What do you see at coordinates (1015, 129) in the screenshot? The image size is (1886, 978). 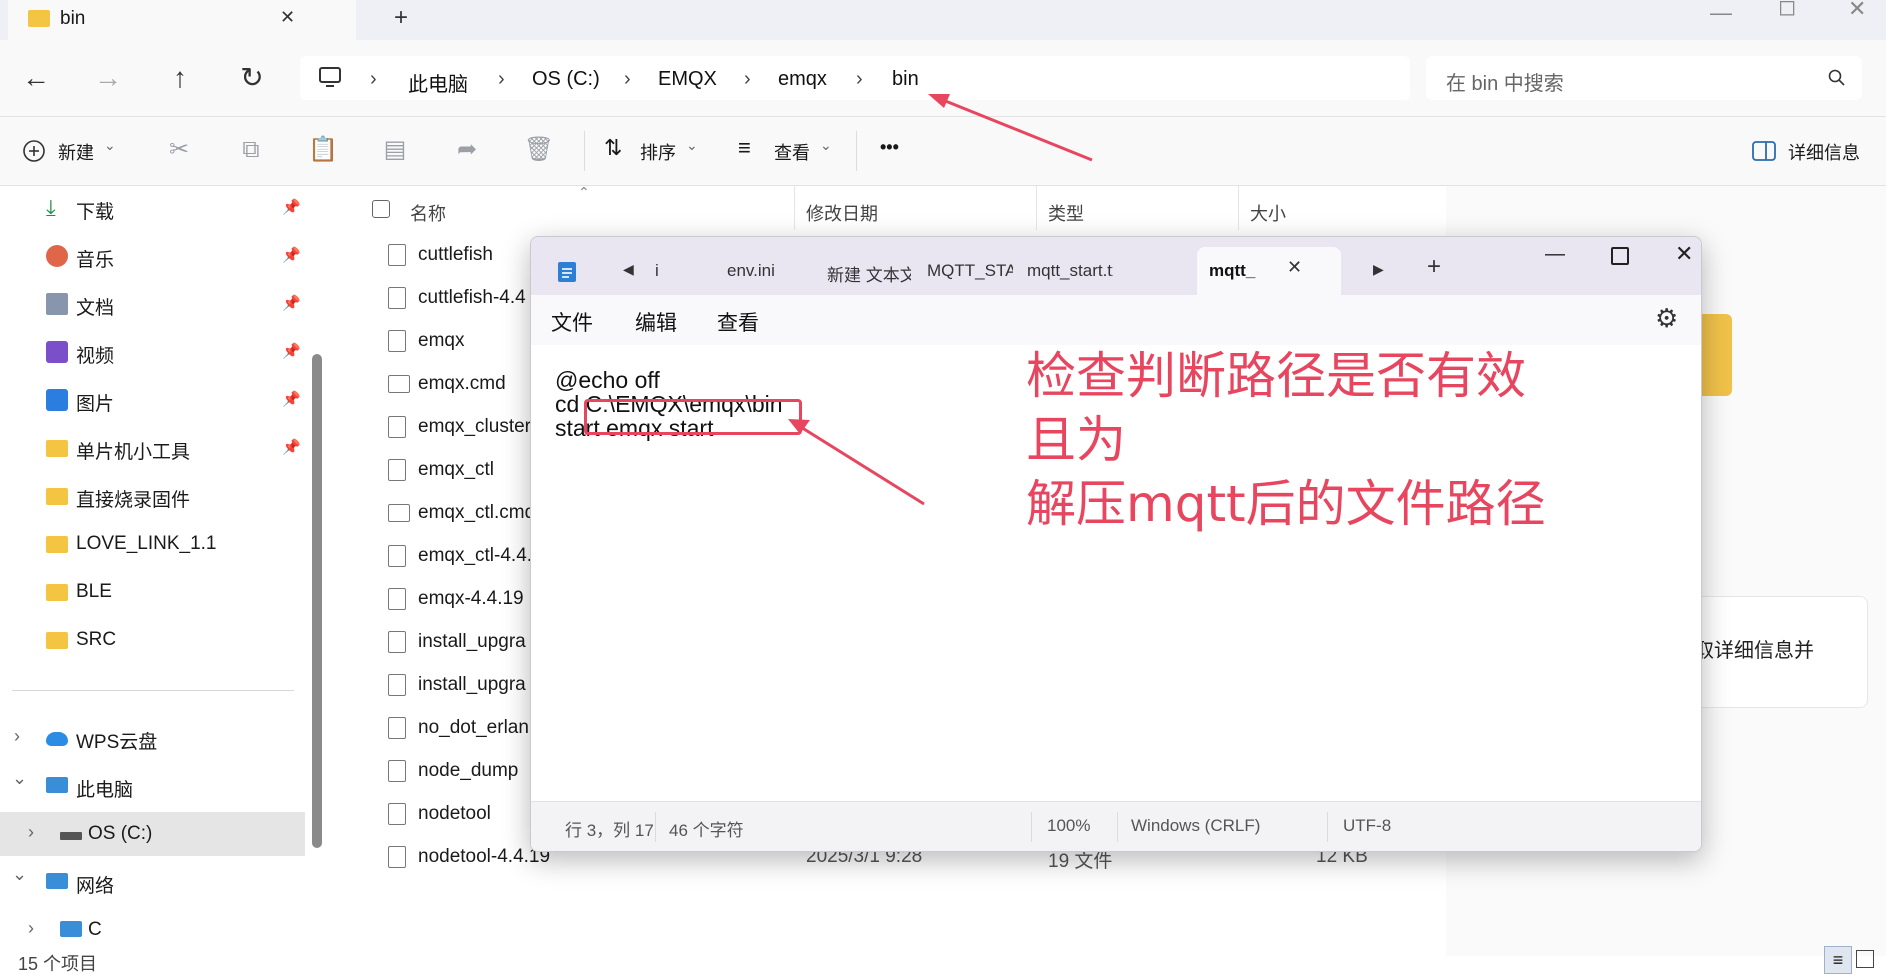 I see `arrow-to-breadcrumb` at bounding box center [1015, 129].